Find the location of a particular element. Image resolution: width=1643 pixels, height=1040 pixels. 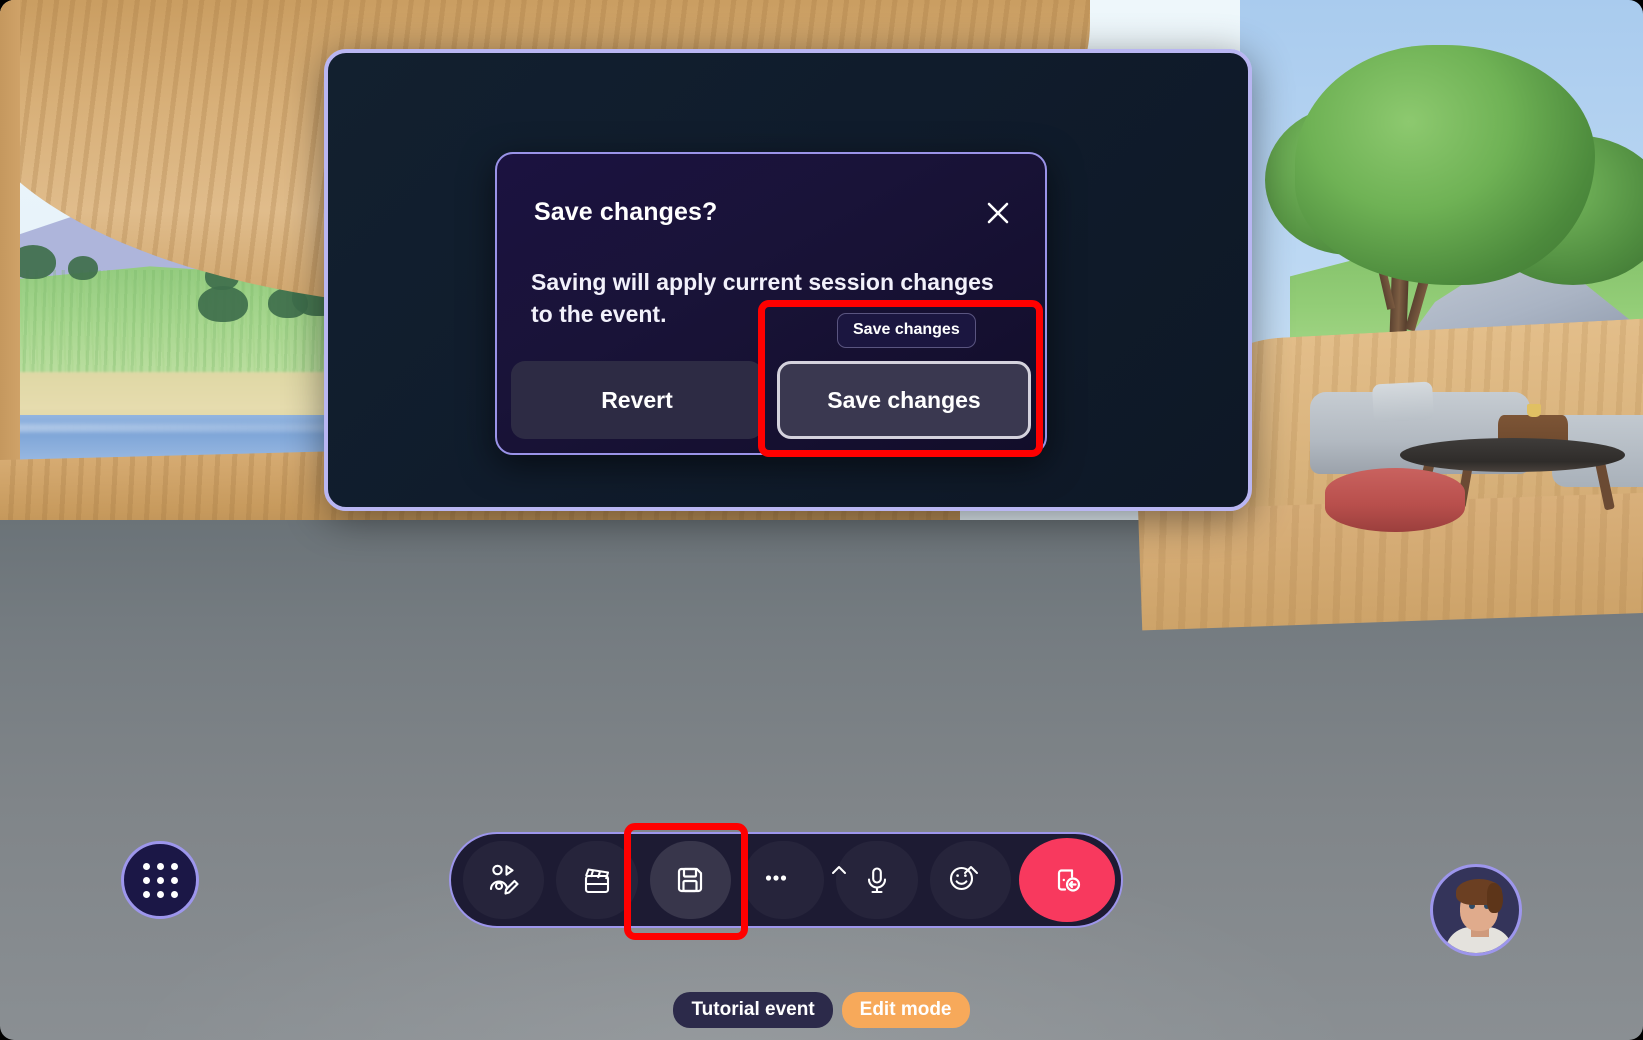

ellipsis-icon is located at coordinates (775, 878).